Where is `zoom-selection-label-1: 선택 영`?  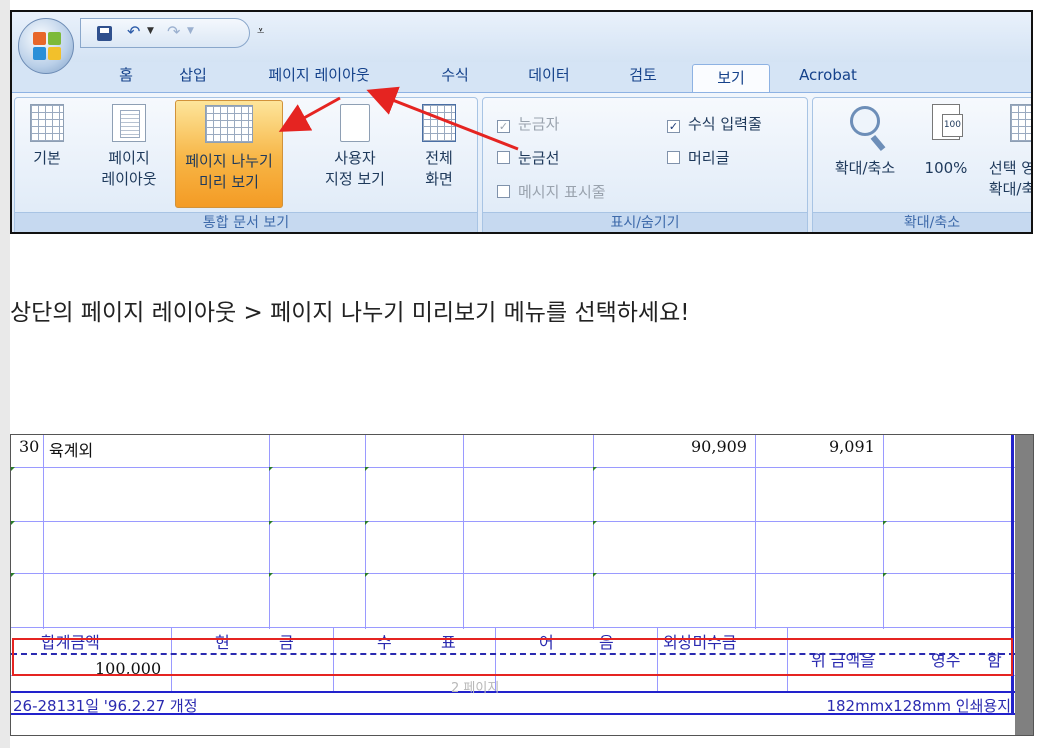 zoom-selection-label-1: 선택 영 is located at coordinates (1010, 168).